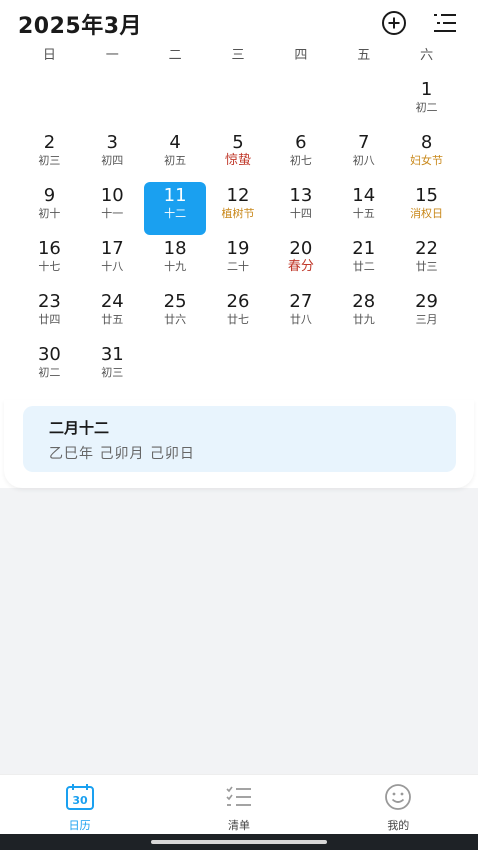 The width and height of the screenshot is (478, 850). I want to click on weekday-label: 一, so click(112, 55).